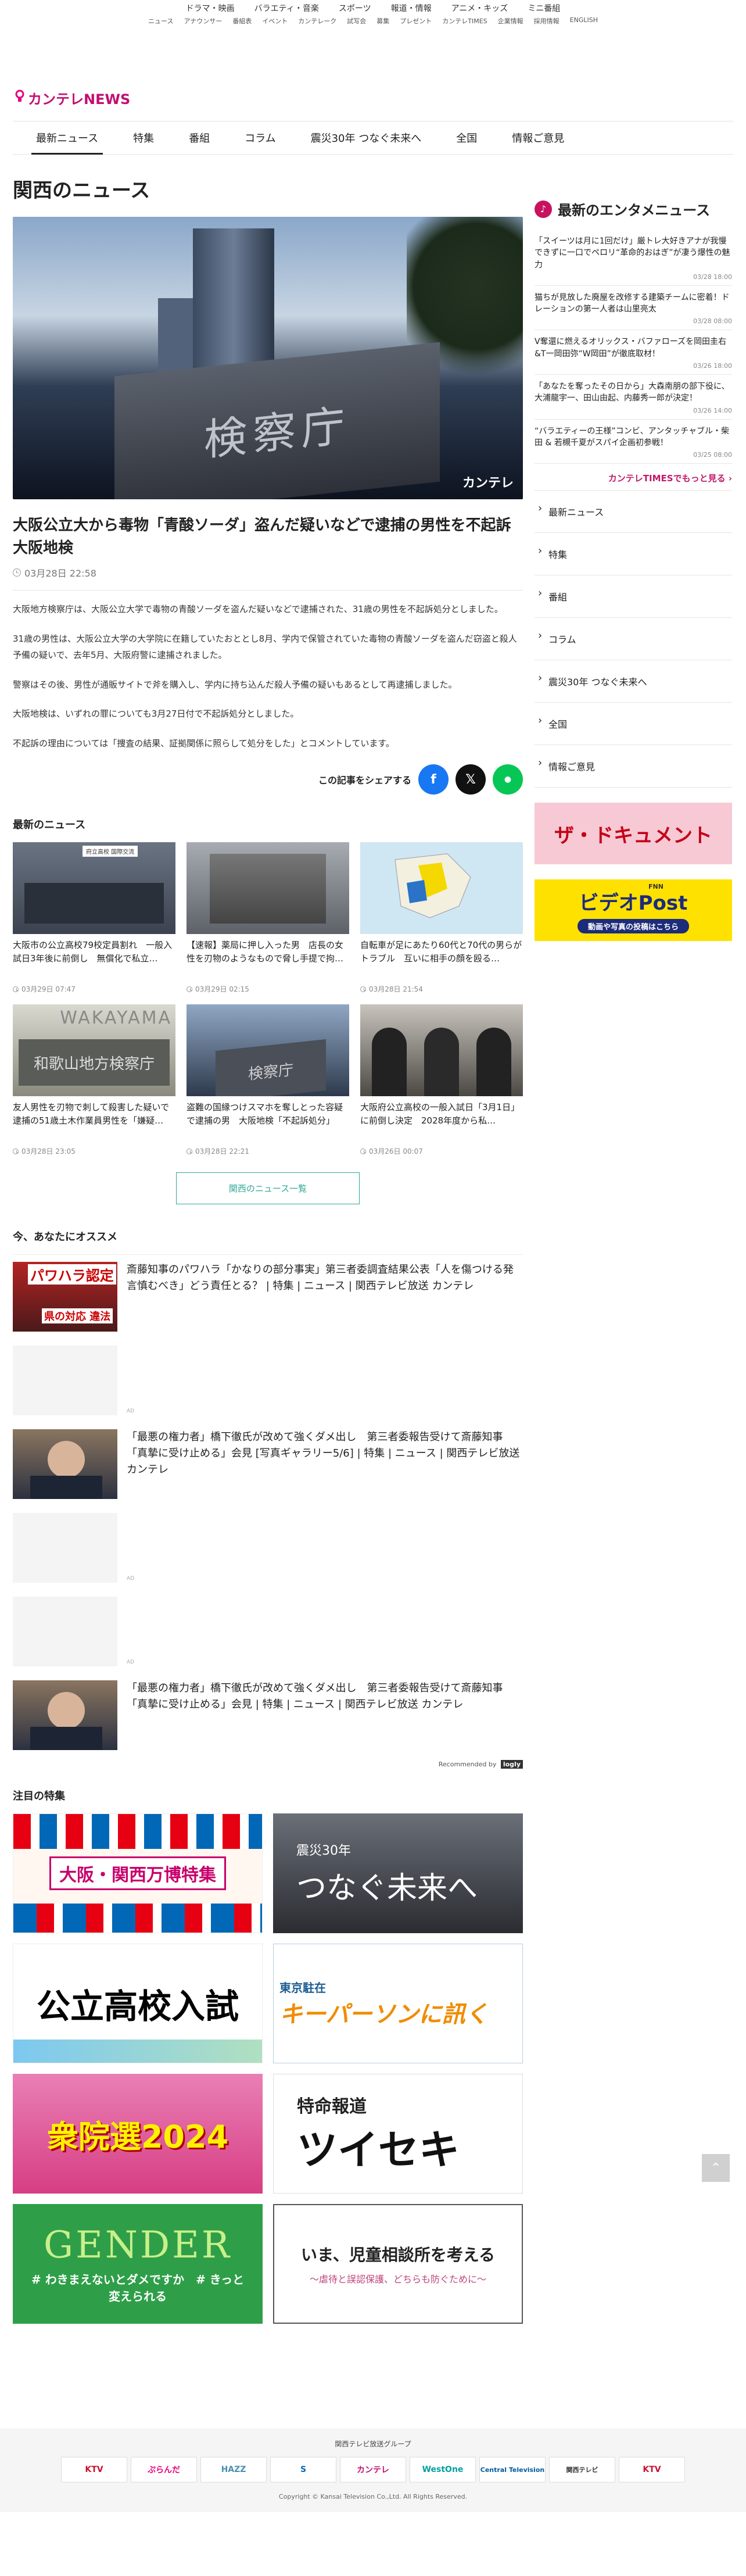 The image size is (746, 2576). What do you see at coordinates (275, 21) in the screenshot?
I see `global-subnav-item: イベント` at bounding box center [275, 21].